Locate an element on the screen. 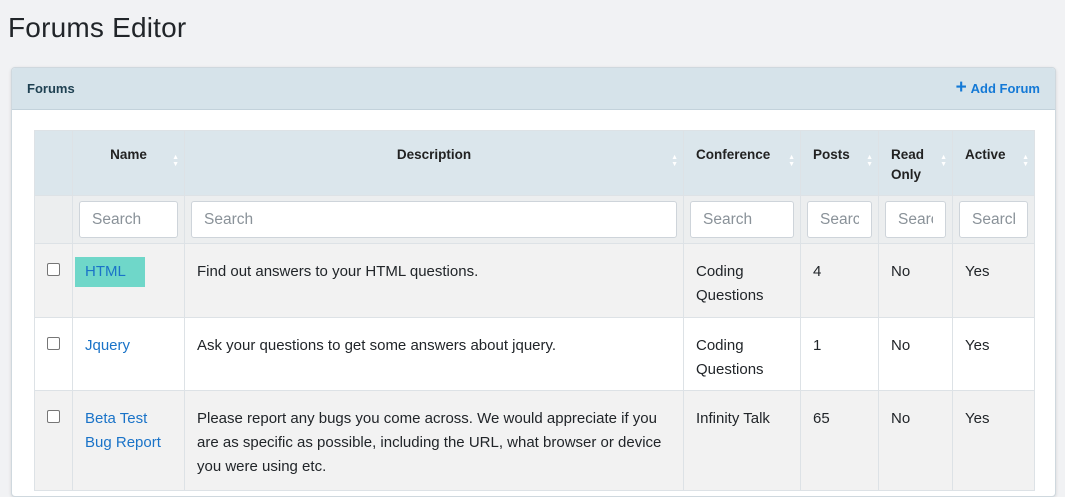  card-header: Forums + Add Forum is located at coordinates (533, 89).